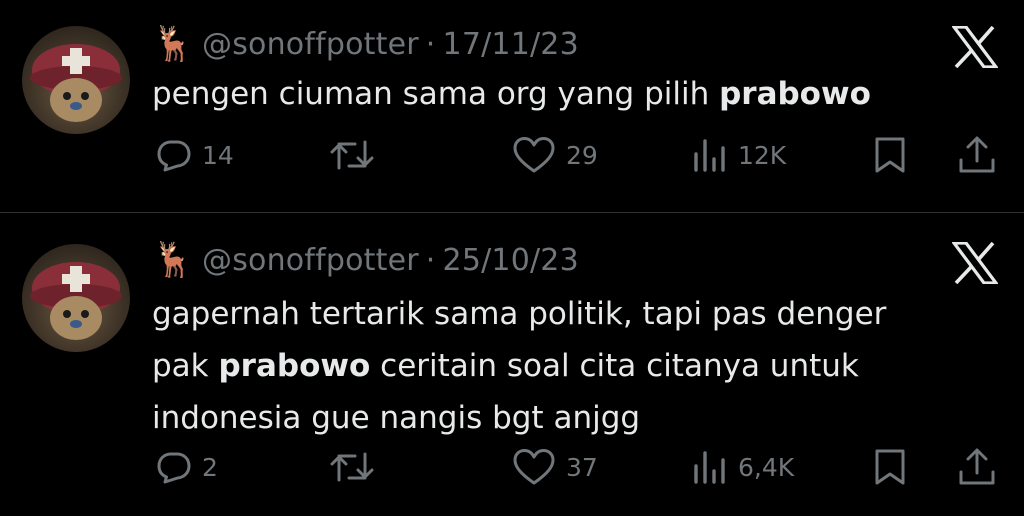 The width and height of the screenshot is (1024, 516). I want to click on tweet-date: 25/10/23, so click(511, 260).